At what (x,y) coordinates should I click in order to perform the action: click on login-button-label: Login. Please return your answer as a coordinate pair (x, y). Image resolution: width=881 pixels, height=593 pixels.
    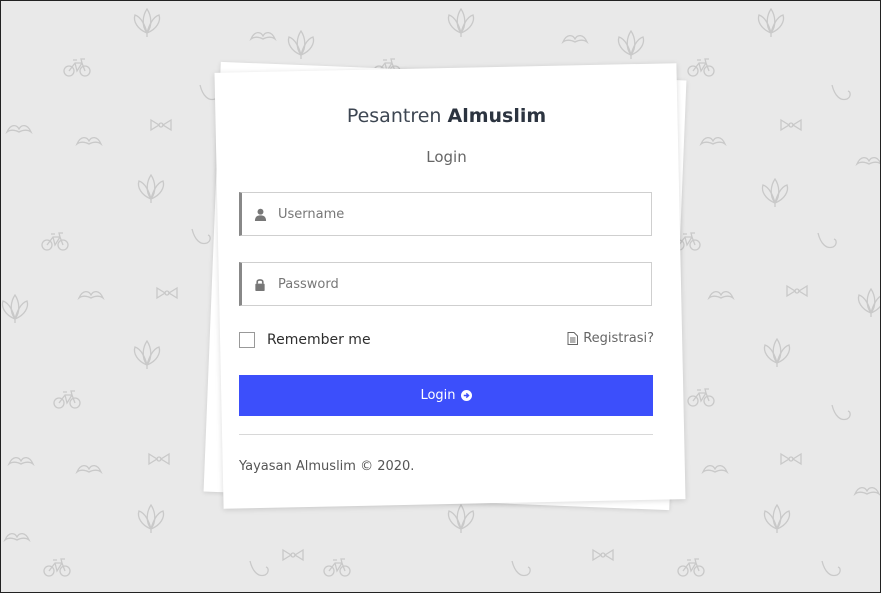
    Looking at the image, I should click on (438, 395).